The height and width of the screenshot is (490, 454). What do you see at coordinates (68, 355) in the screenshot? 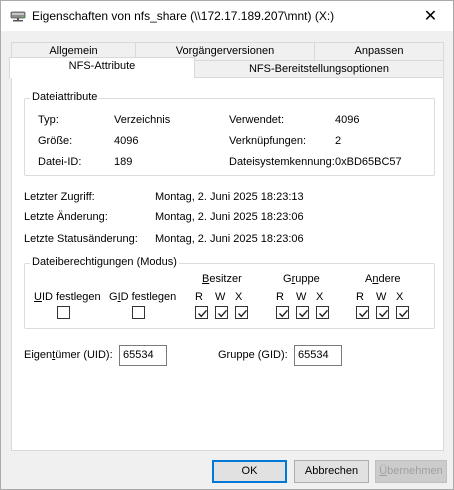
I see `owner-uid-label: Eigentümer (UID):` at bounding box center [68, 355].